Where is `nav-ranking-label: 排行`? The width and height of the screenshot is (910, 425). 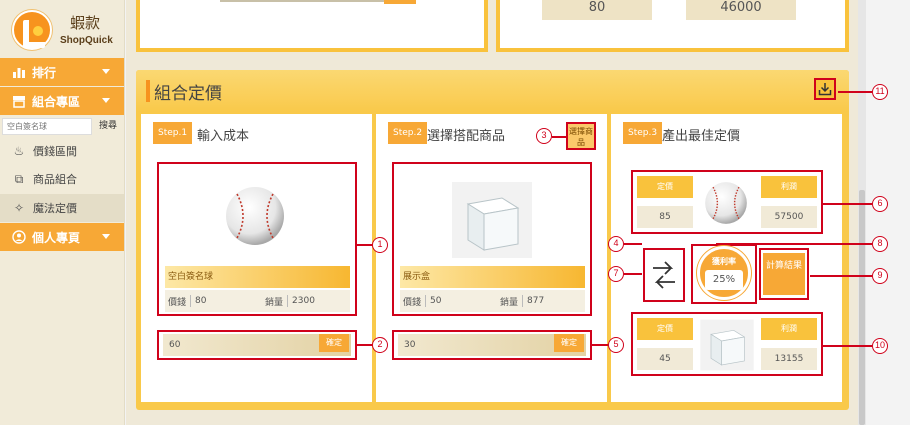 nav-ranking-label: 排行 is located at coordinates (44, 72).